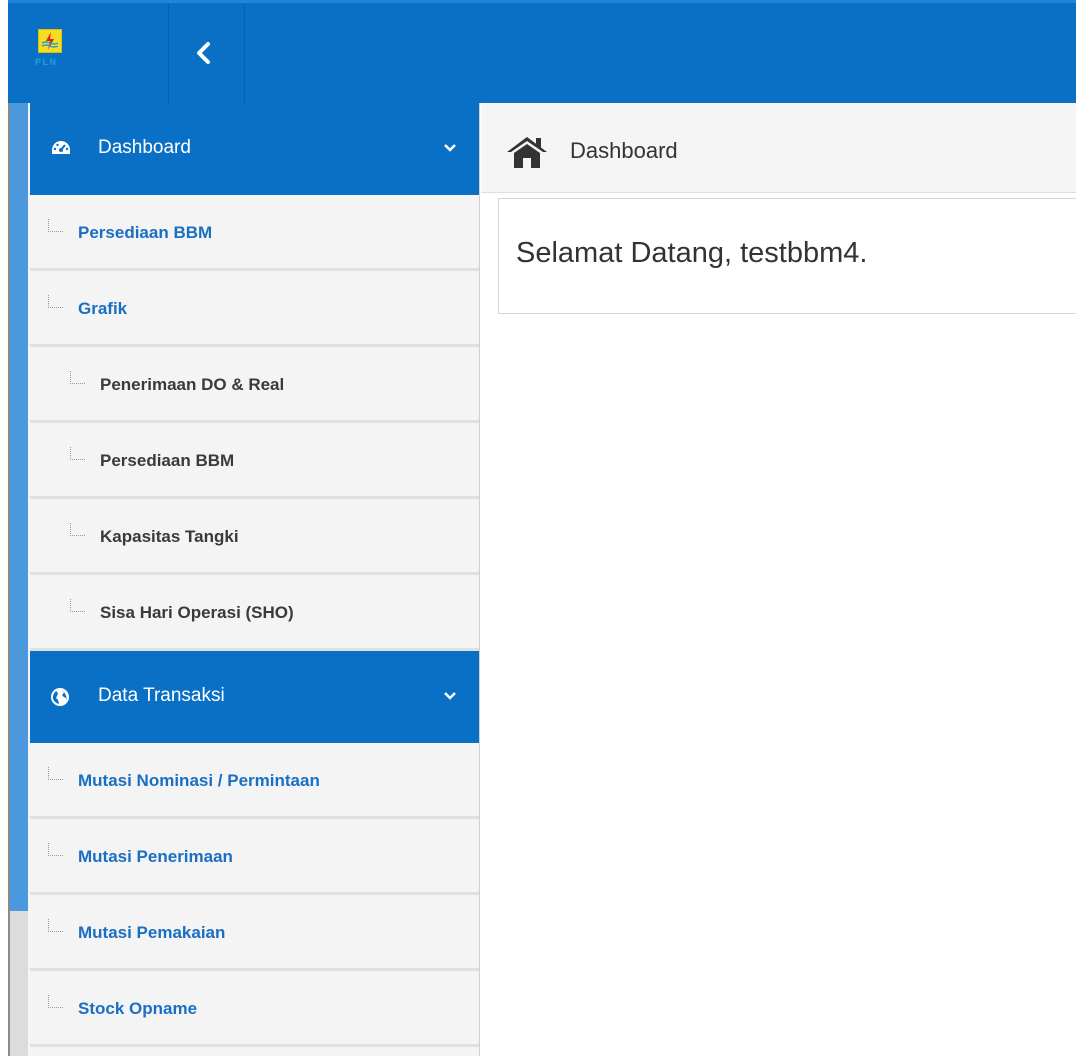 The image size is (1076, 1056). What do you see at coordinates (254, 233) in the screenshot?
I see `sidebar-item-persediaan-bbm: Persediaan BBM` at bounding box center [254, 233].